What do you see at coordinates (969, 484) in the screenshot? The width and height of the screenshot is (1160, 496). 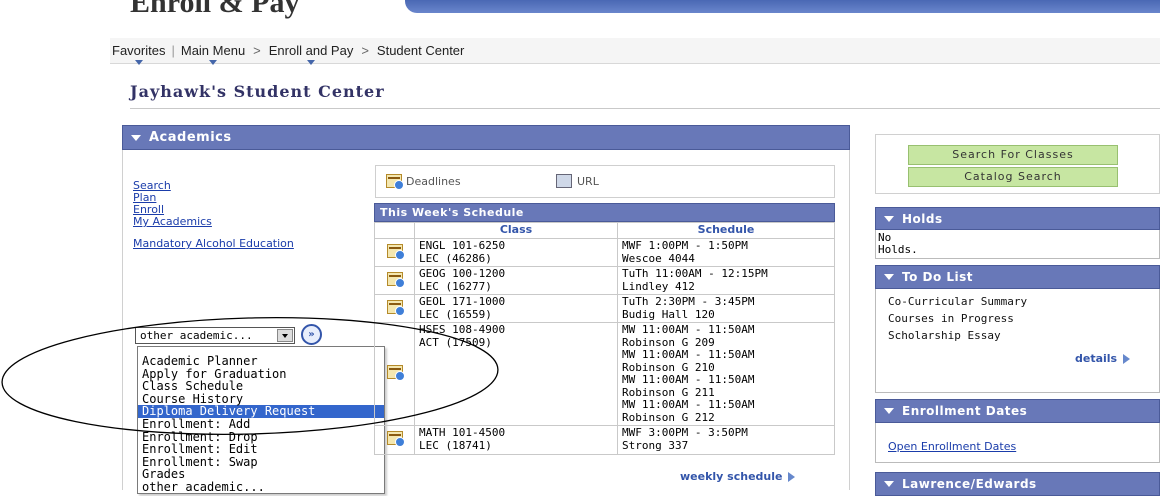 I see `lawrence-edwards-label: Lawrence/Edwards` at bounding box center [969, 484].